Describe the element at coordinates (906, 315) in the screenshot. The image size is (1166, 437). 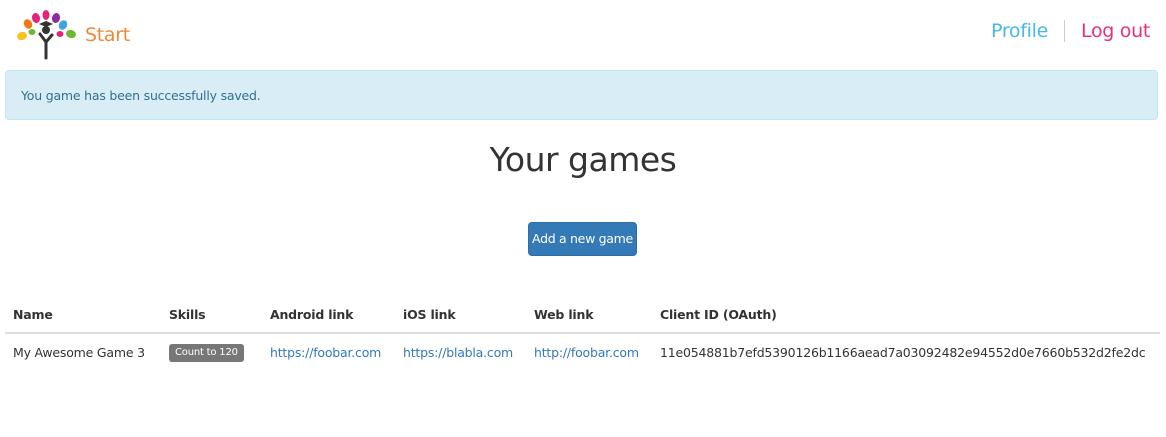
I see `header-client-id: Client ID (OAuth)` at that location.